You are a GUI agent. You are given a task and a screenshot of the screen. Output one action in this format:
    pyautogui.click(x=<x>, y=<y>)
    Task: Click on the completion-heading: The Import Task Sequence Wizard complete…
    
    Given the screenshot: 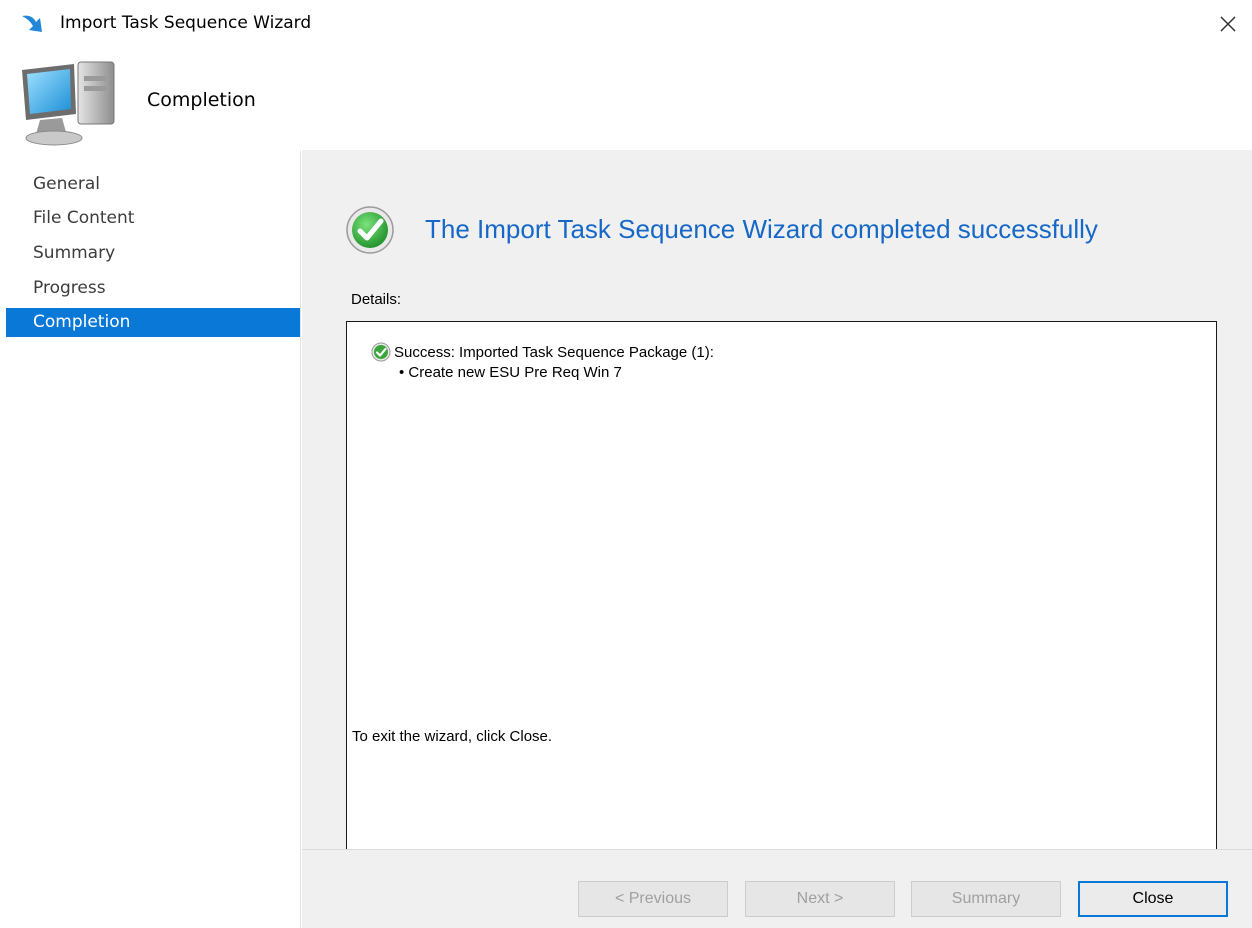 What is the action you would take?
    pyautogui.click(x=761, y=229)
    